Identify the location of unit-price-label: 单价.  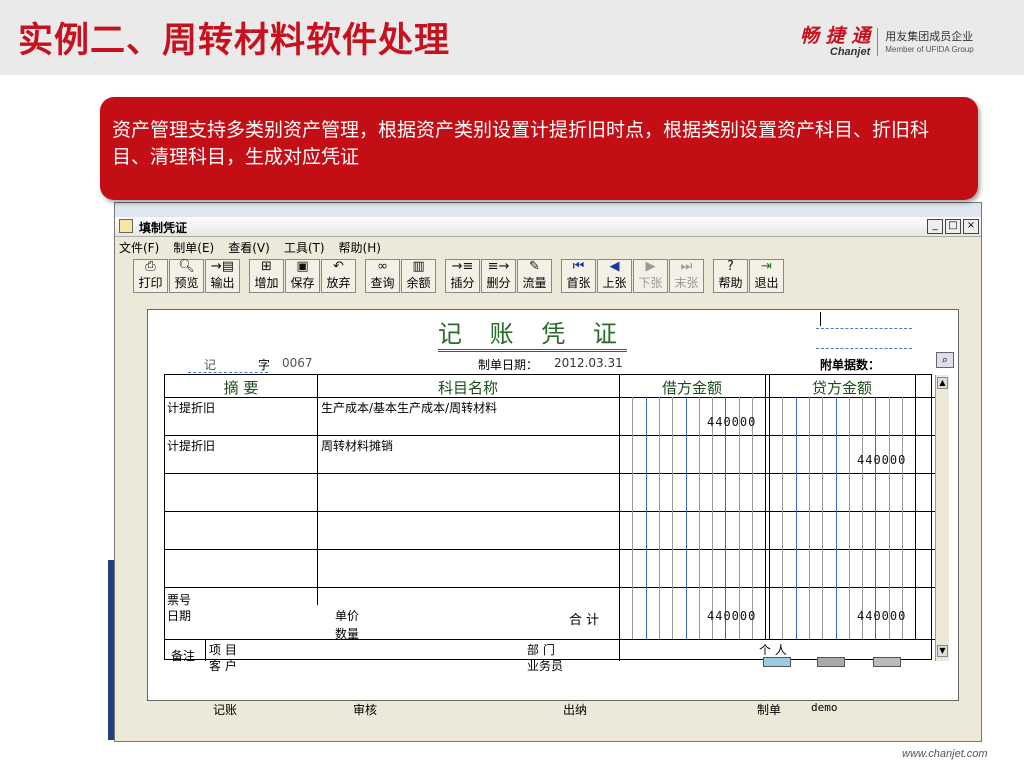
(347, 616).